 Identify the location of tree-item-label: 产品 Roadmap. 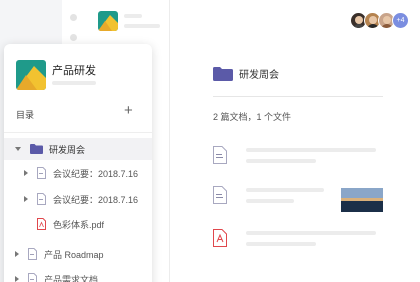
(74, 254).